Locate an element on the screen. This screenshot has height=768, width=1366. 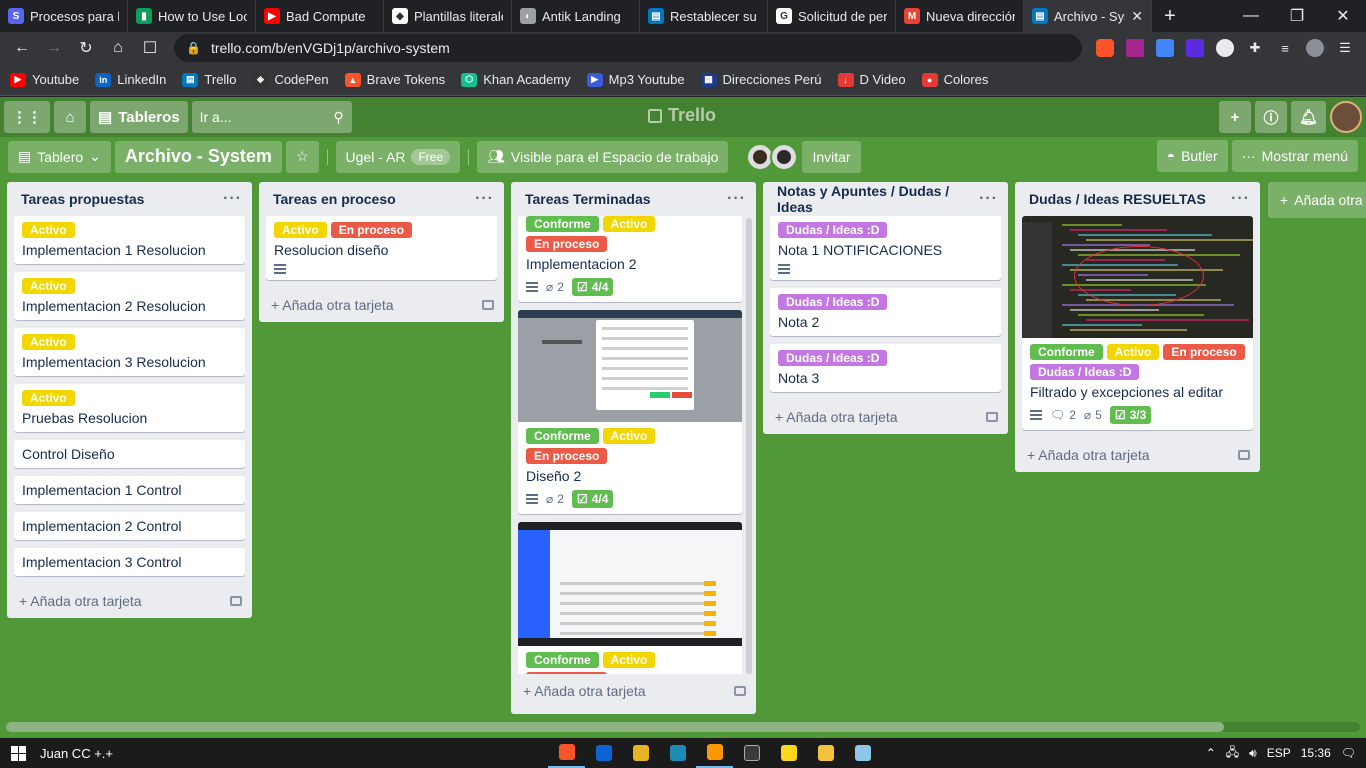
star-button: ☆ is located at coordinates (302, 156).